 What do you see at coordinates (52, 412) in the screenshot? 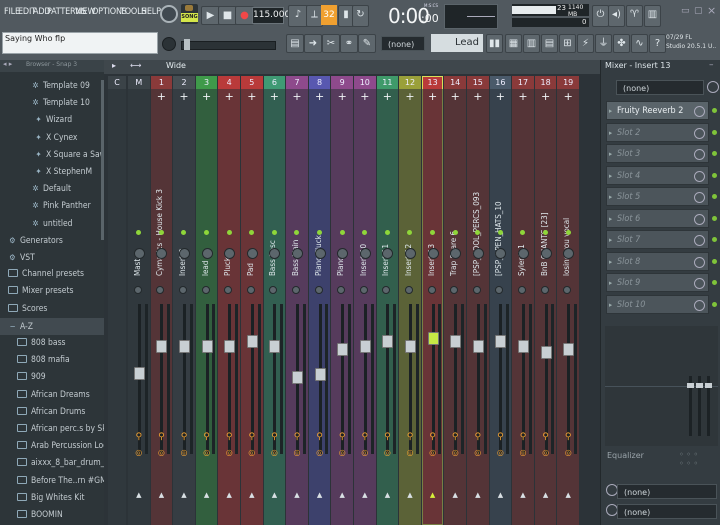
I see `browser-item: African Drums` at bounding box center [52, 412].